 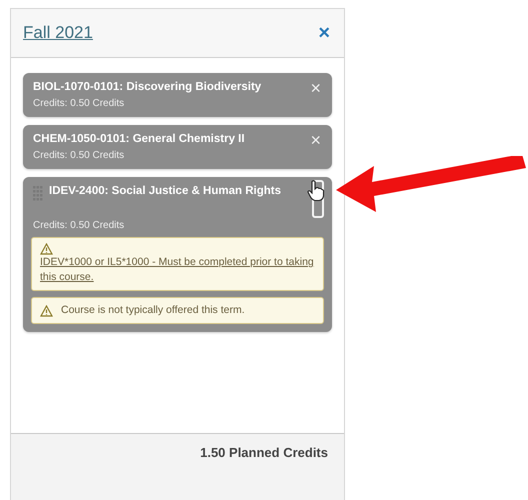 I want to click on course-card: BIOL-1070-0101: Discovering Biodiversity × Credits: 0.50 Credits, so click(x=177, y=95).